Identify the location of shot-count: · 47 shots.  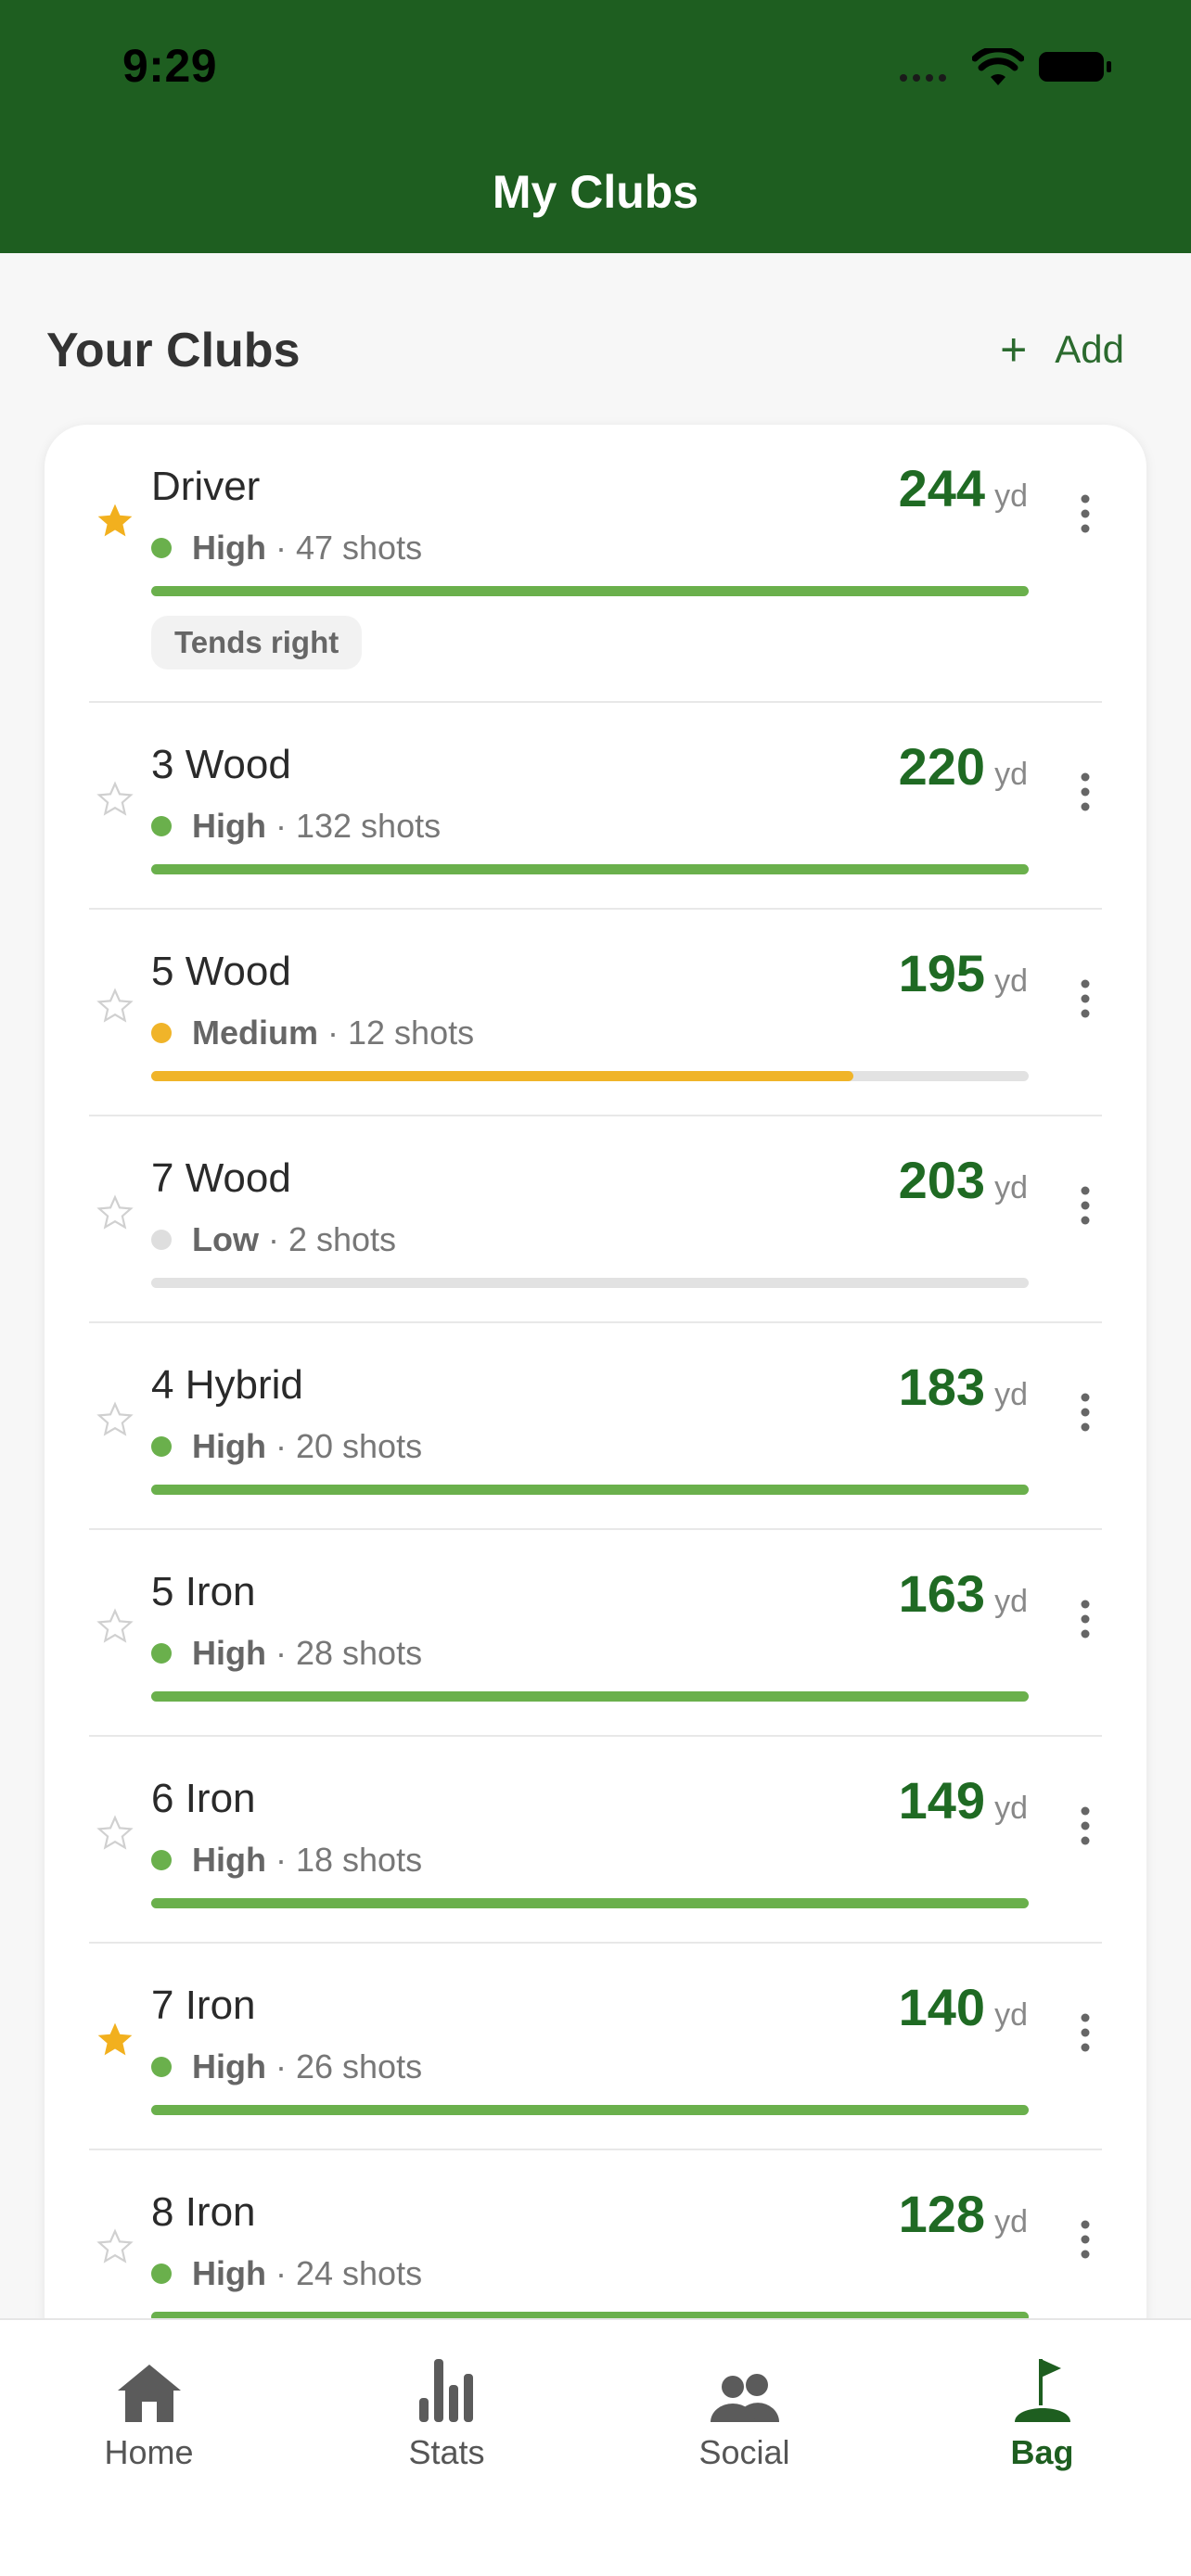
(349, 548).